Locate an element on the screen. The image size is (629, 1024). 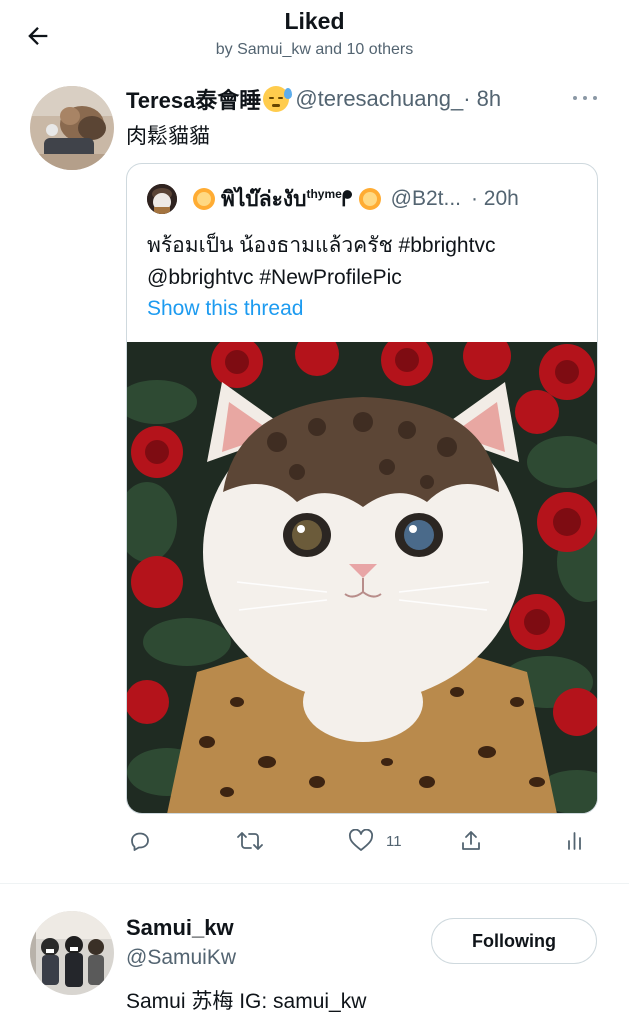
quoted-timestamp: · 20h is located at coordinates (495, 199).